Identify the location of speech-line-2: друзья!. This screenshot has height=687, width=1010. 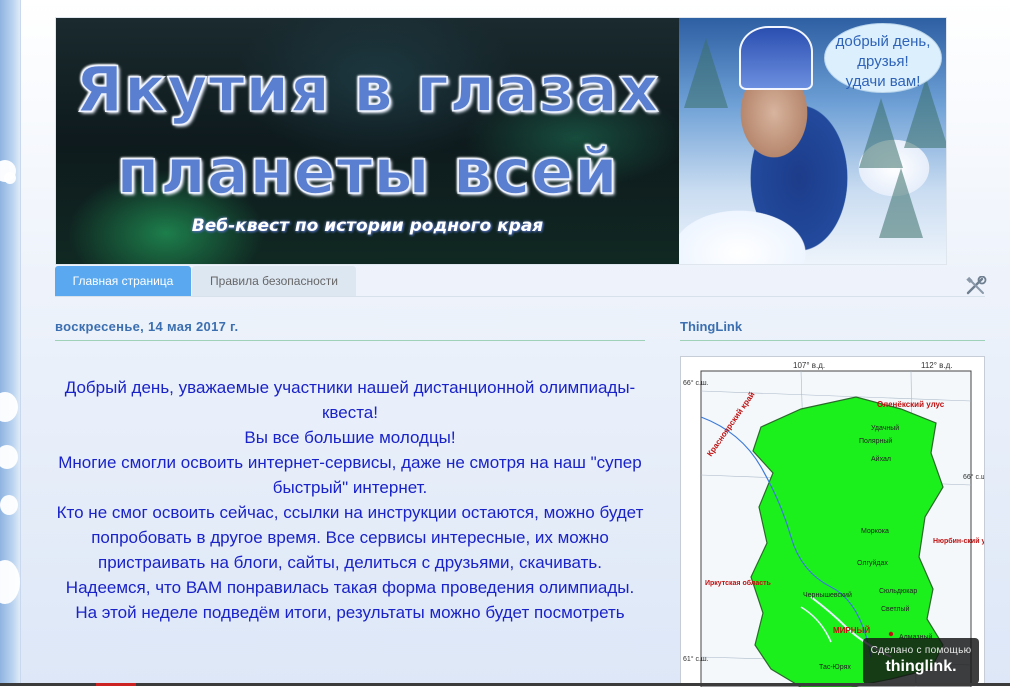
(883, 61).